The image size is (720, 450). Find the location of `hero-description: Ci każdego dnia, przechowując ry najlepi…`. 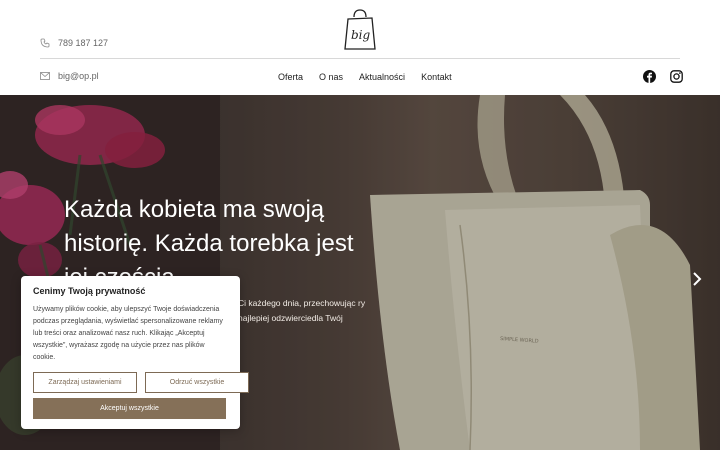

hero-description: Ci każdego dnia, przechowując ry najlepi… is located at coordinates (302, 310).